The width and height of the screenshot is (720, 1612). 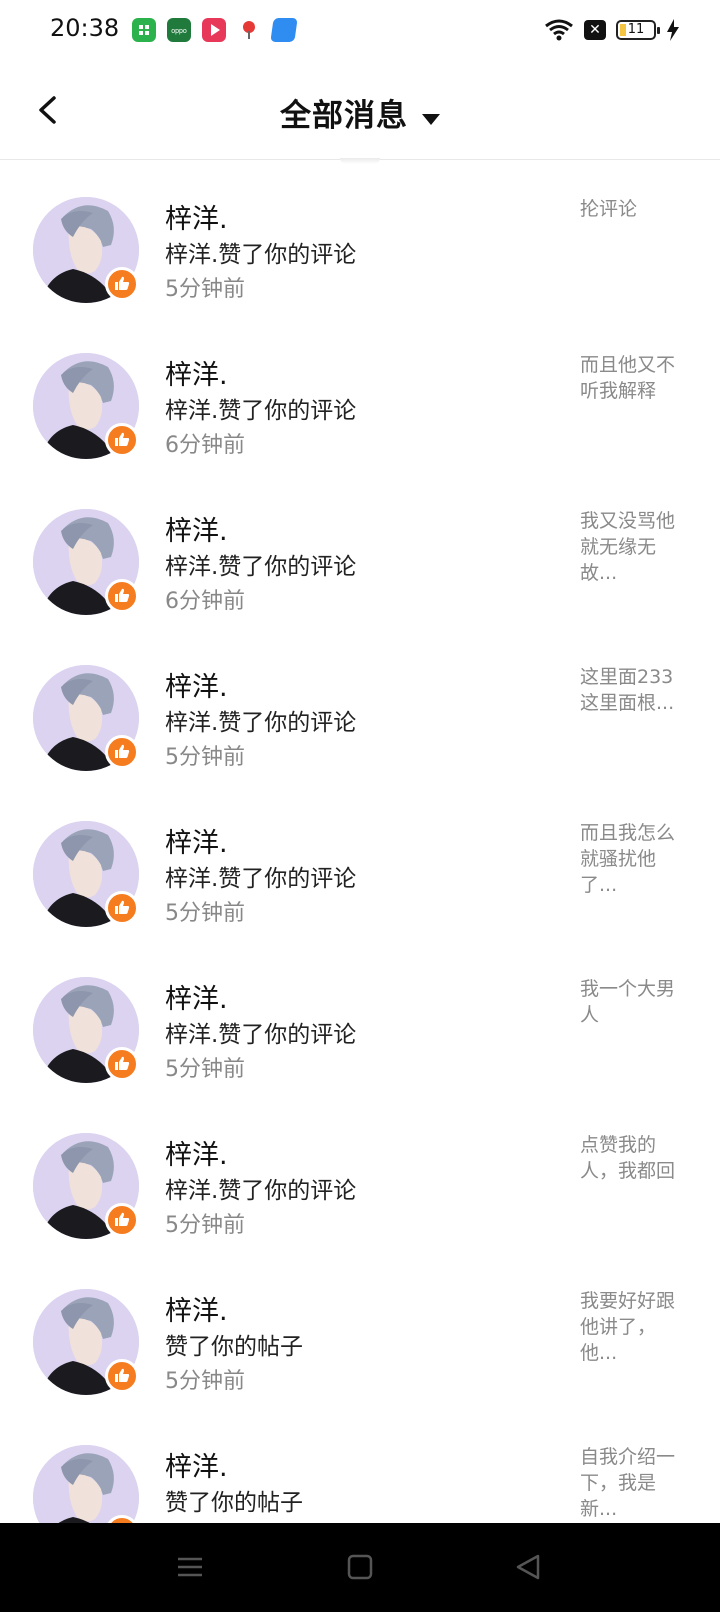 I want to click on caret-down-icon, so click(x=431, y=119).